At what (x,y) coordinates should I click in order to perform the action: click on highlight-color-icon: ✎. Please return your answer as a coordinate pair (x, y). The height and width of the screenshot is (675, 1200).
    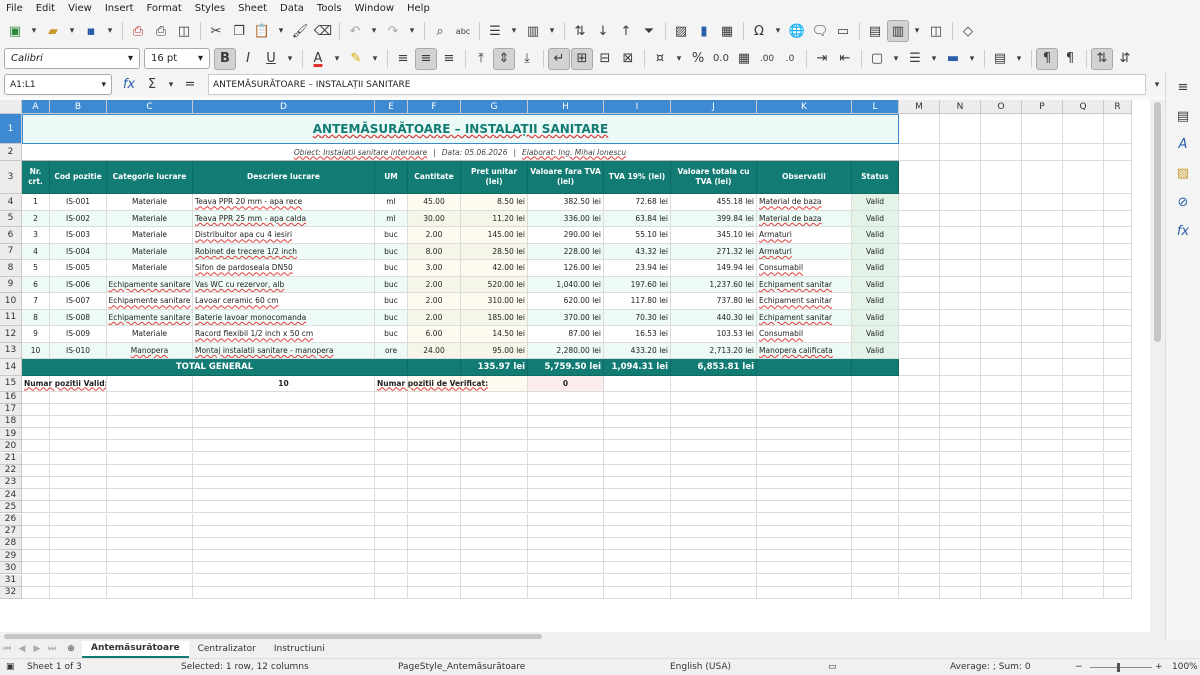
    Looking at the image, I should click on (356, 59).